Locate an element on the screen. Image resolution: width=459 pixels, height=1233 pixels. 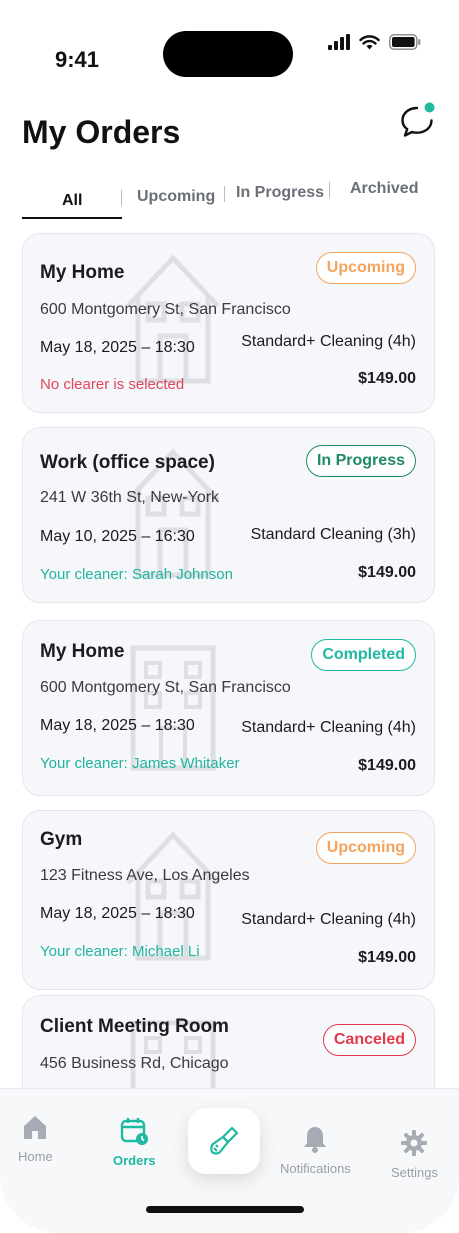
tab-all: All is located at coordinates (72, 201).